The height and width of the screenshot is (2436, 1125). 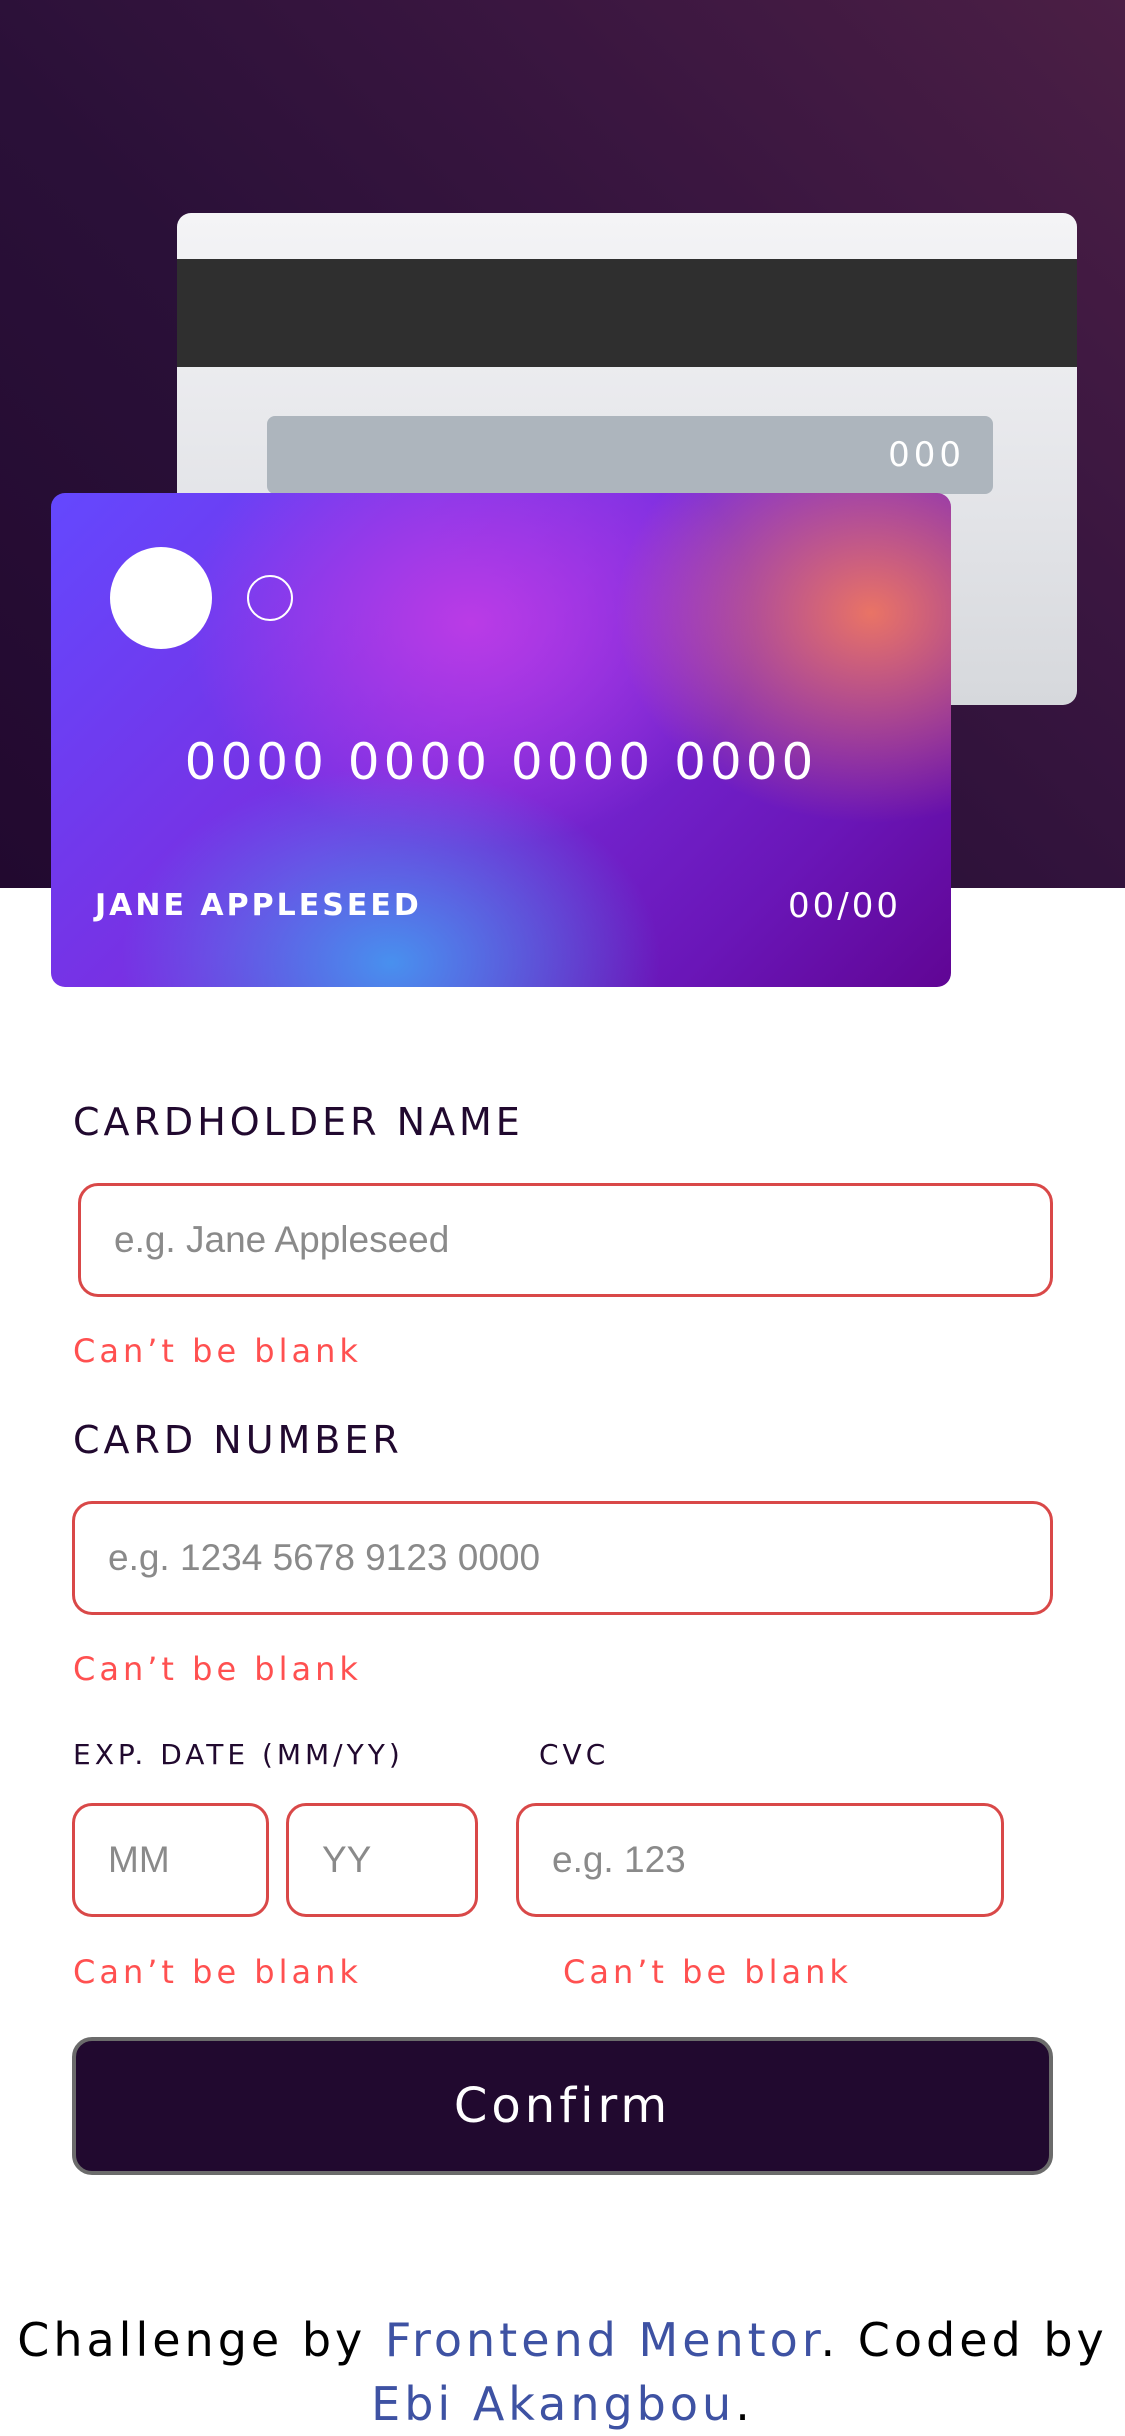 I want to click on frontend-mentor-link: Frontend Mentor, so click(x=603, y=2340).